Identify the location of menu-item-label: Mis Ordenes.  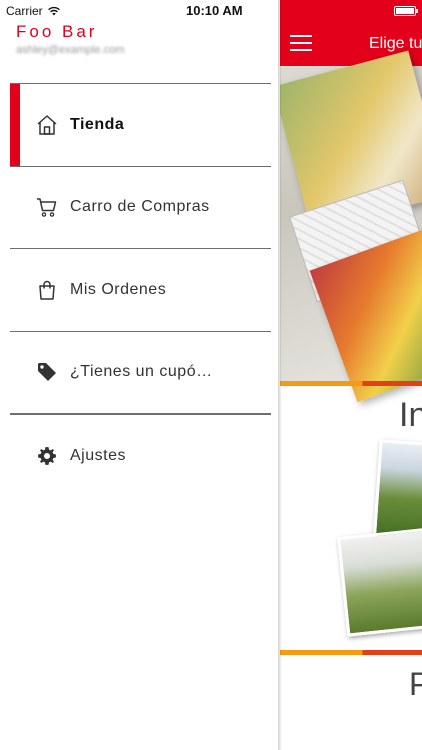
(118, 289).